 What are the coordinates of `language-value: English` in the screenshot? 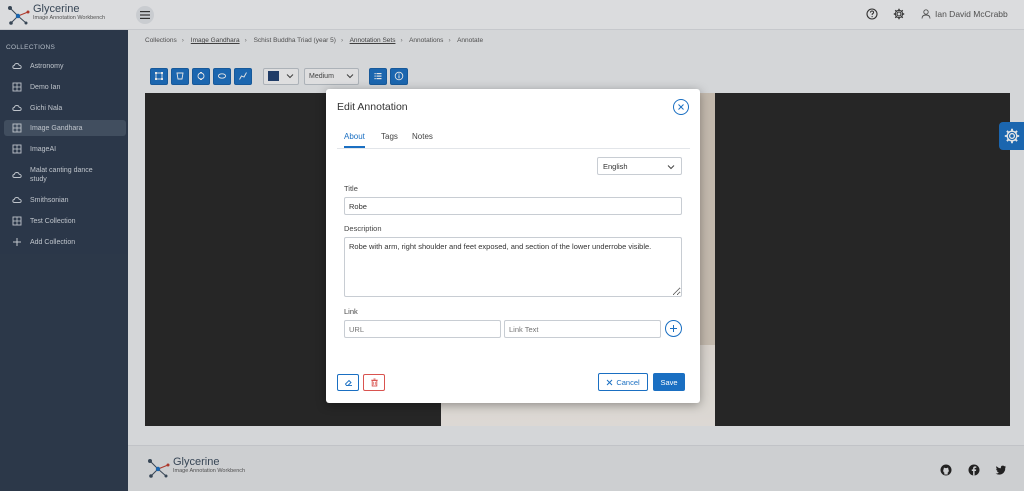 It's located at (615, 166).